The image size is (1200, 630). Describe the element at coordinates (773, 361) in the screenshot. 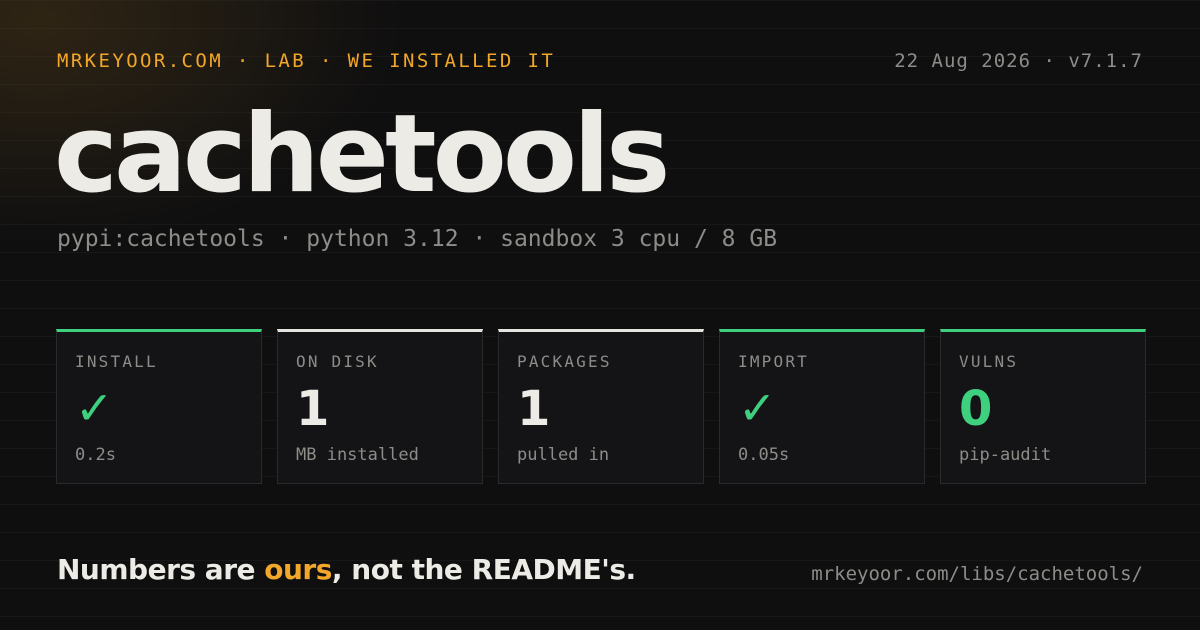

I see `stat-label: IMPORT` at that location.